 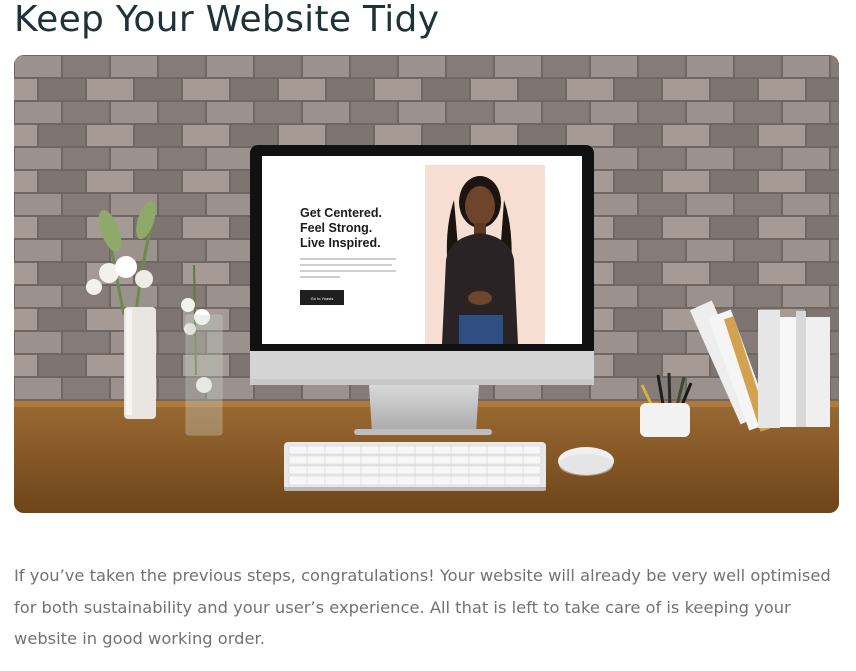 What do you see at coordinates (322, 298) in the screenshot?
I see `screen-cta-label: Go to Yoasts` at bounding box center [322, 298].